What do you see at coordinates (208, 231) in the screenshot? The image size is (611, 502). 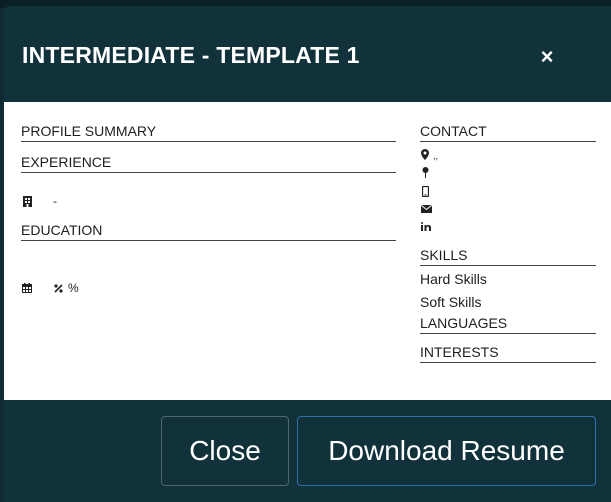 I see `education-heading: EDUCATION` at bounding box center [208, 231].